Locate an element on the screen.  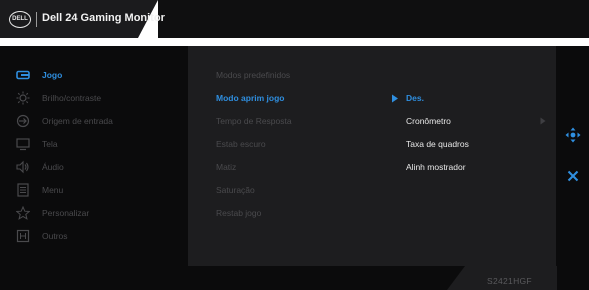
submenu-item-restab-jogo: Restab jogo is located at coordinates (238, 213).